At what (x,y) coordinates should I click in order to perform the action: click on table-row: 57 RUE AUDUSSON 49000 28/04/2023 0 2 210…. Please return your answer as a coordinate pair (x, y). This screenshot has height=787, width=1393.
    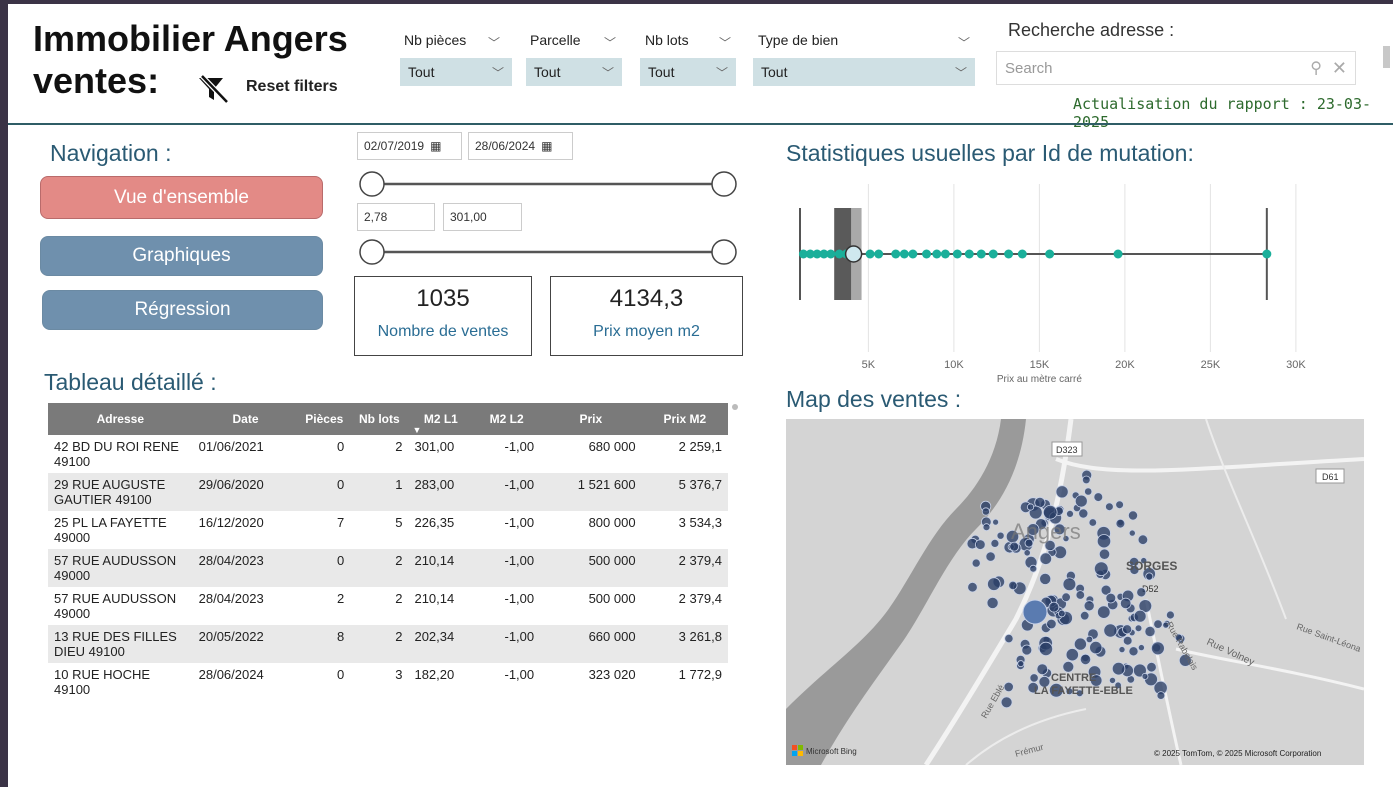
    Looking at the image, I should click on (388, 568).